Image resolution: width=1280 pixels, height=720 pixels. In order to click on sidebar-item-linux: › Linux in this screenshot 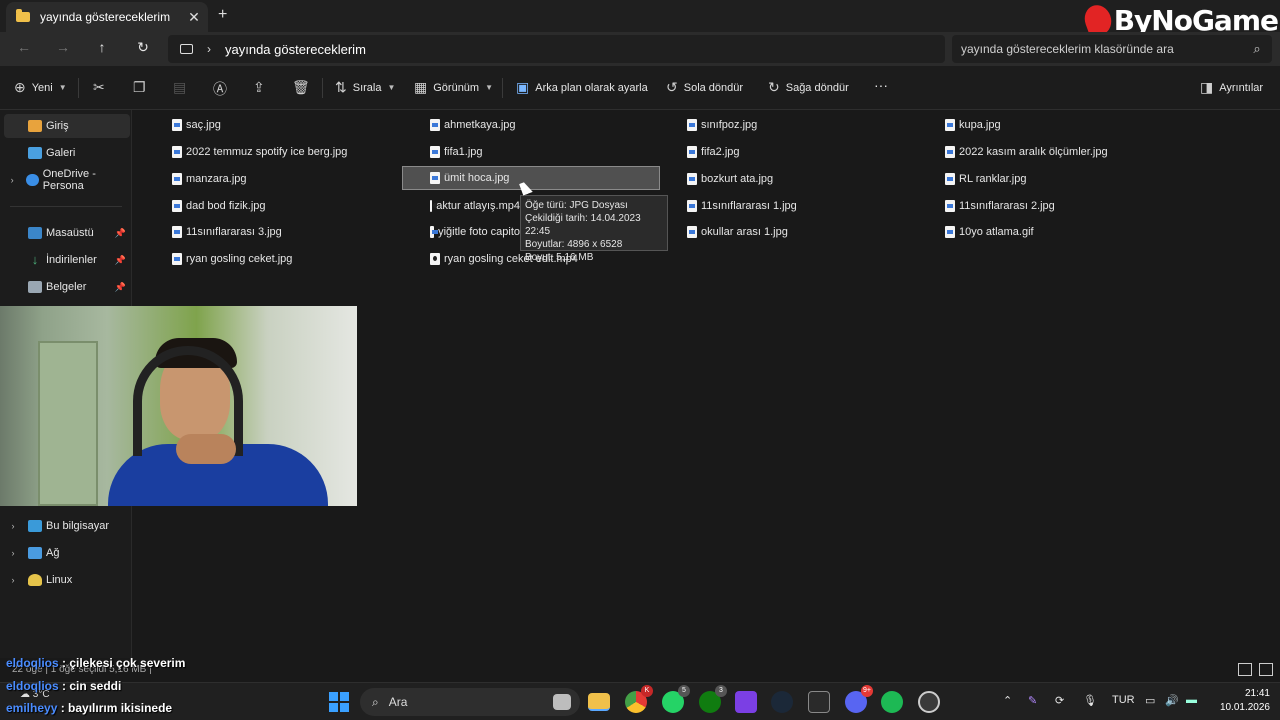, I will do `click(67, 580)`.